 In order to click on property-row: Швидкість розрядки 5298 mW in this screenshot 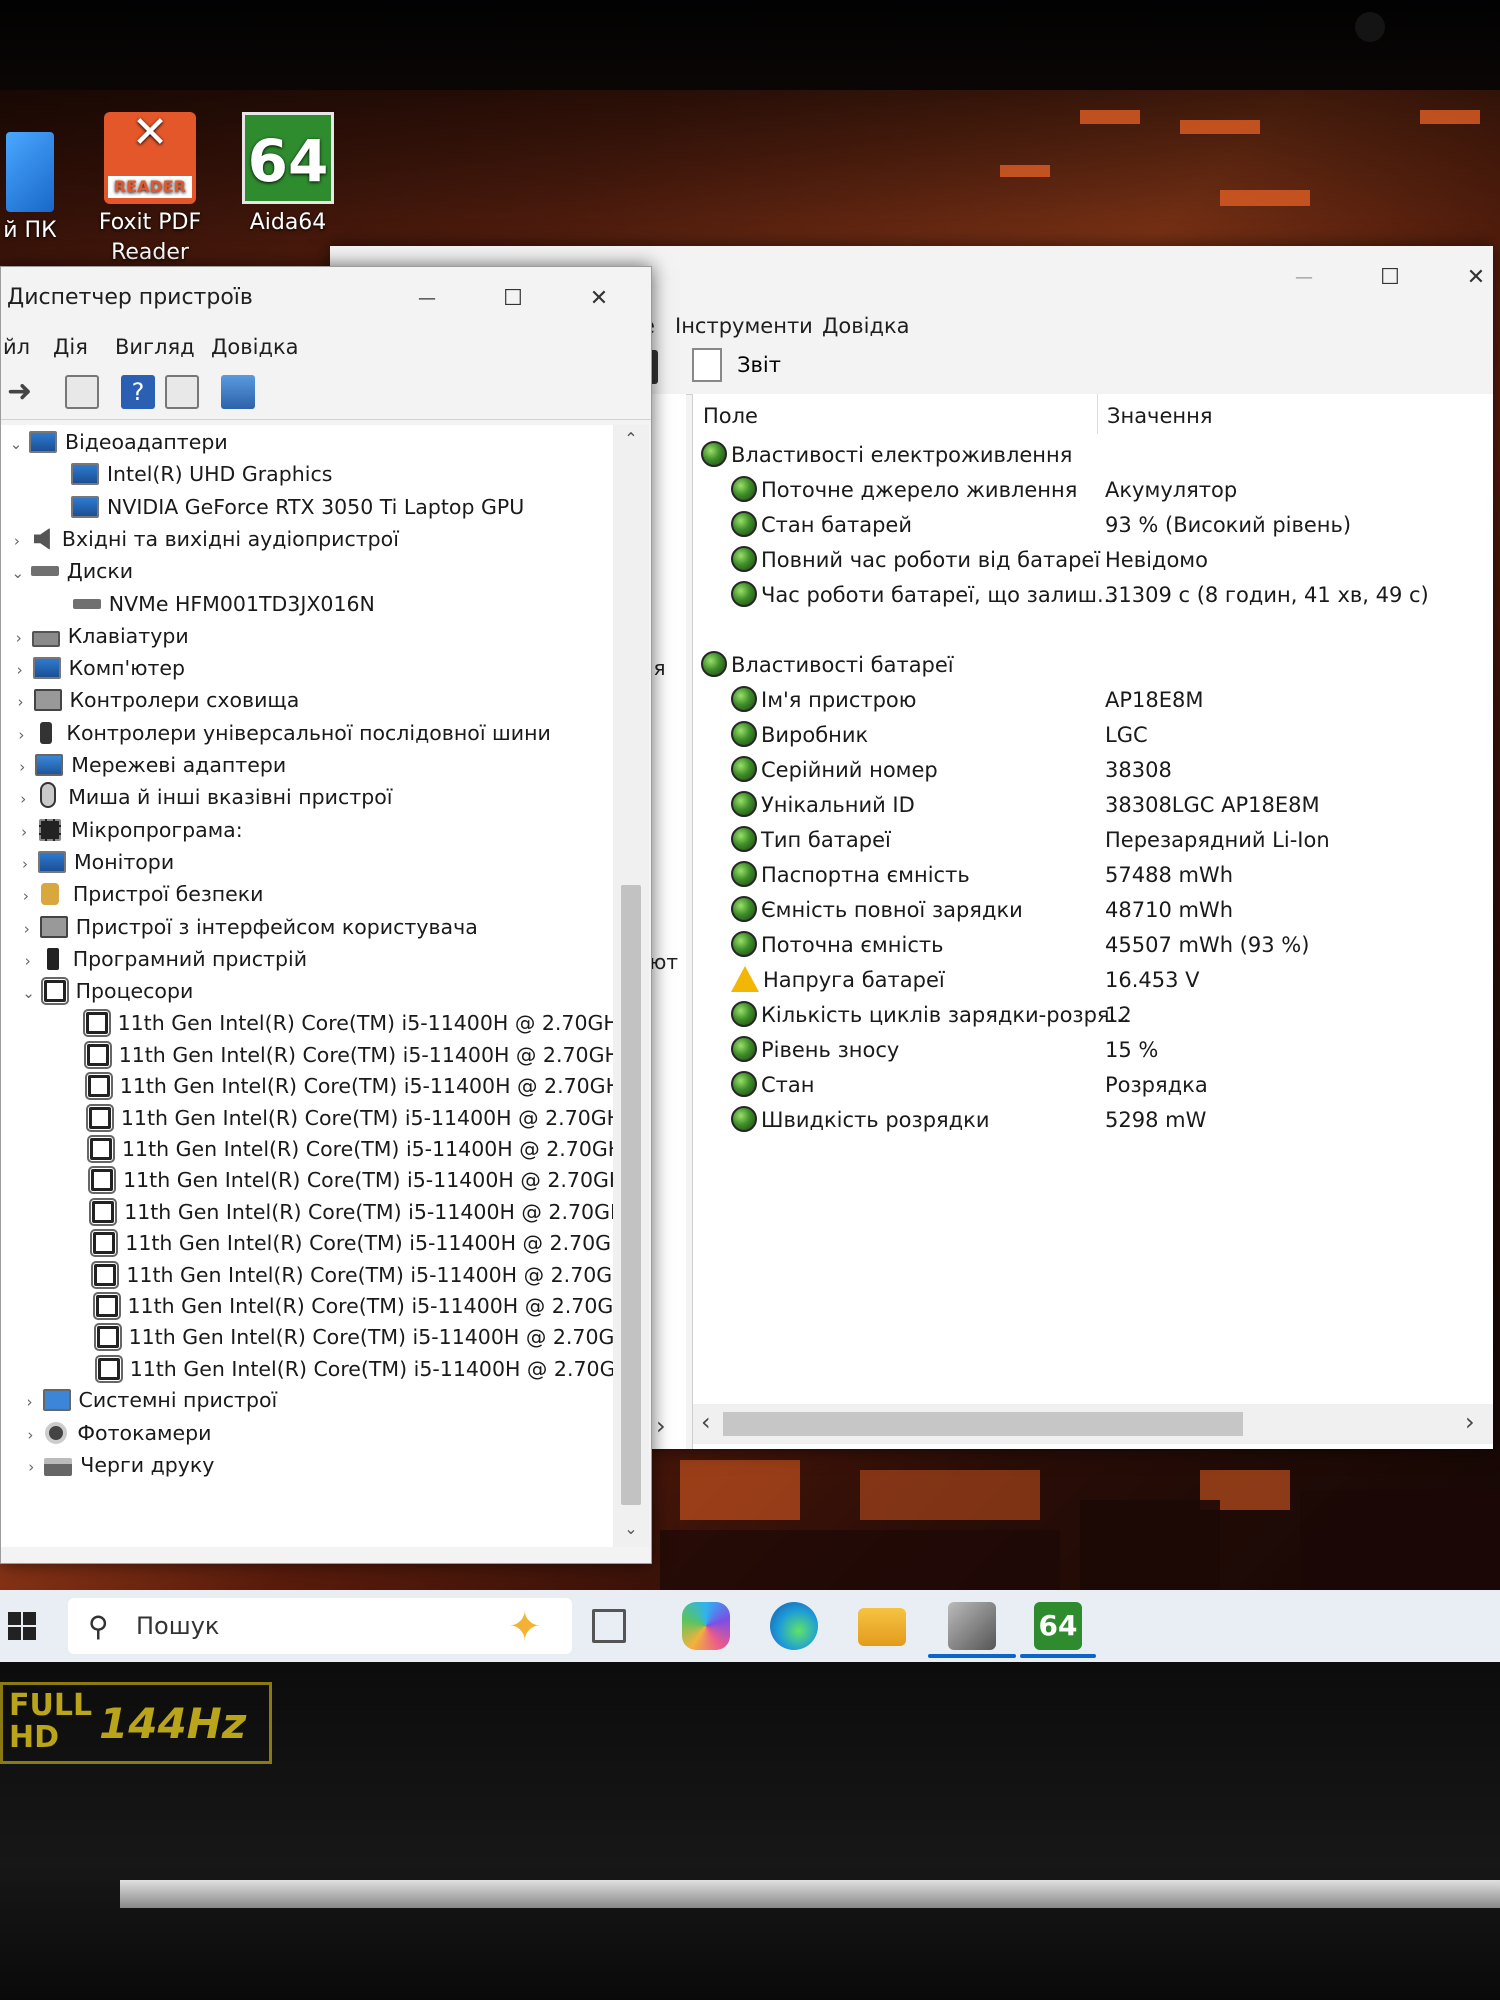, I will do `click(1111, 1120)`.